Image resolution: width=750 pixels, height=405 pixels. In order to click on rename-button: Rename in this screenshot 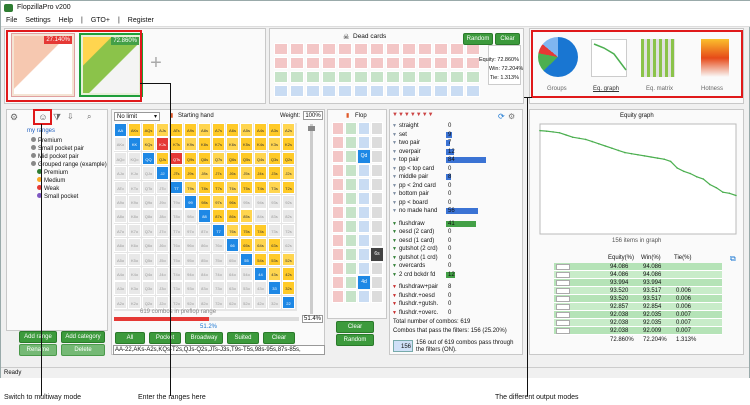, I will do `click(38, 350)`.